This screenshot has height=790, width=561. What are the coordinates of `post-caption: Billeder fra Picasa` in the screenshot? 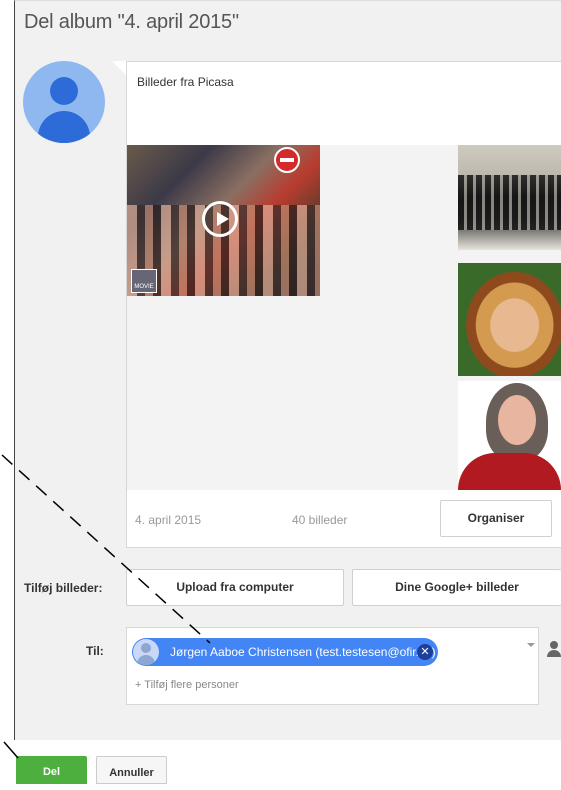 It's located at (185, 82).